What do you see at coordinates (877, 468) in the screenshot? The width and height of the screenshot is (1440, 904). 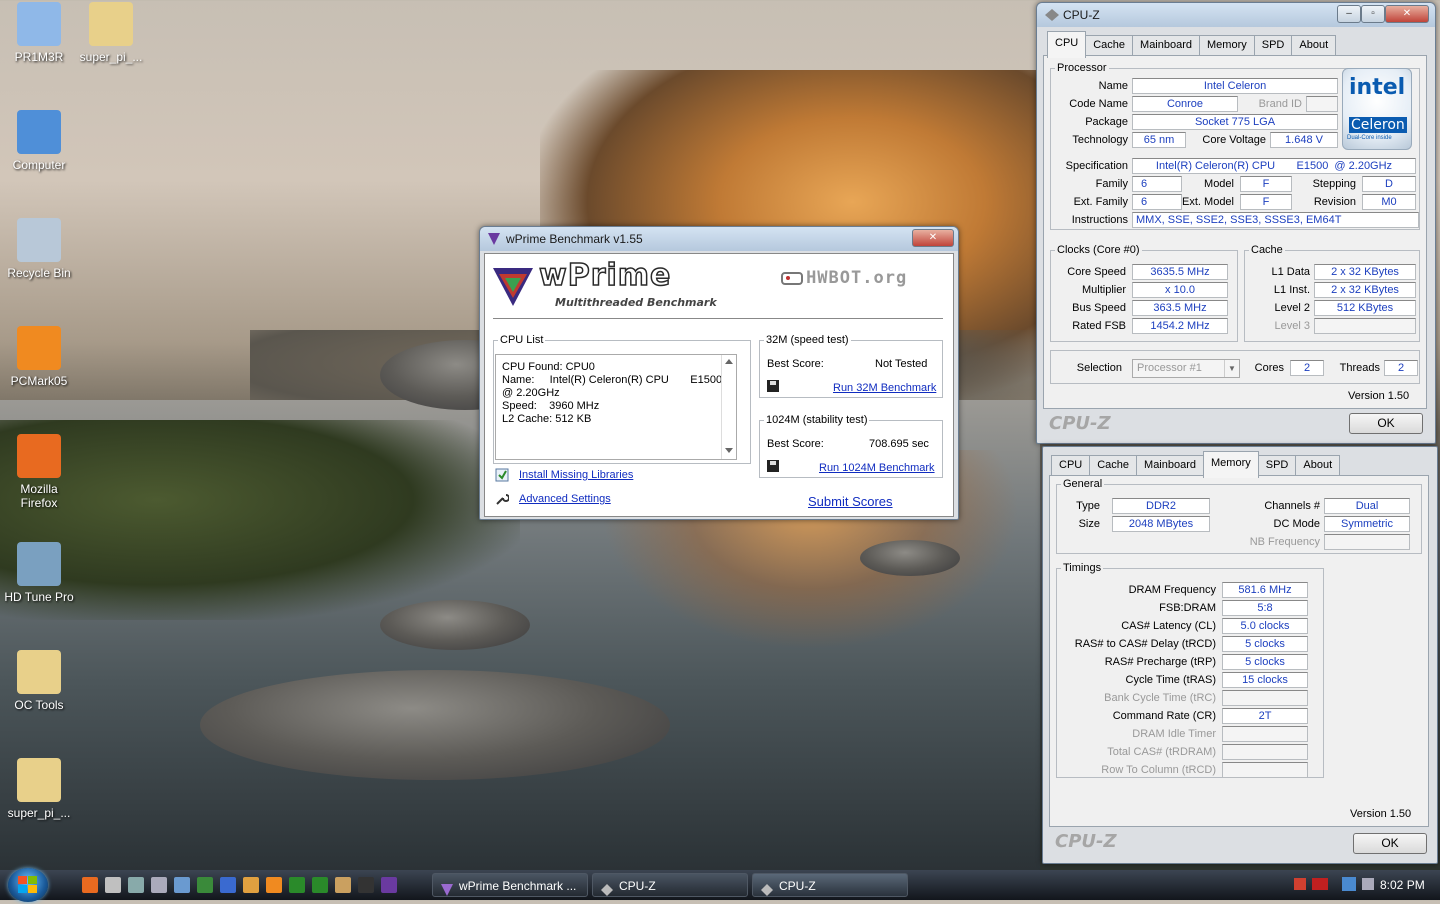 I see `run-1024m-button: Run 1024M Benchmark` at bounding box center [877, 468].